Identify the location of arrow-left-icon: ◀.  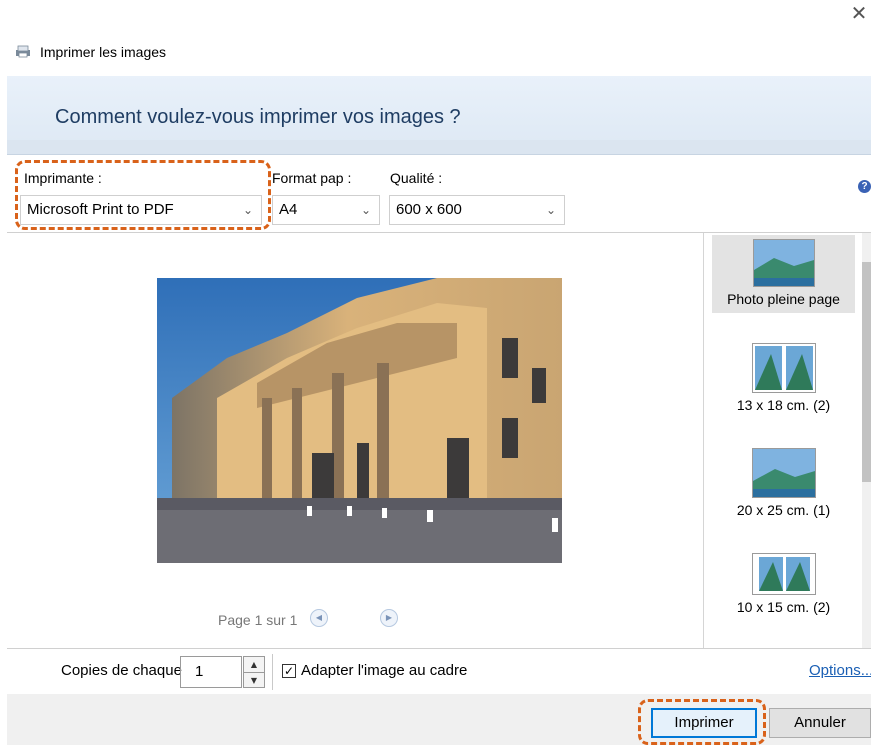
(319, 617).